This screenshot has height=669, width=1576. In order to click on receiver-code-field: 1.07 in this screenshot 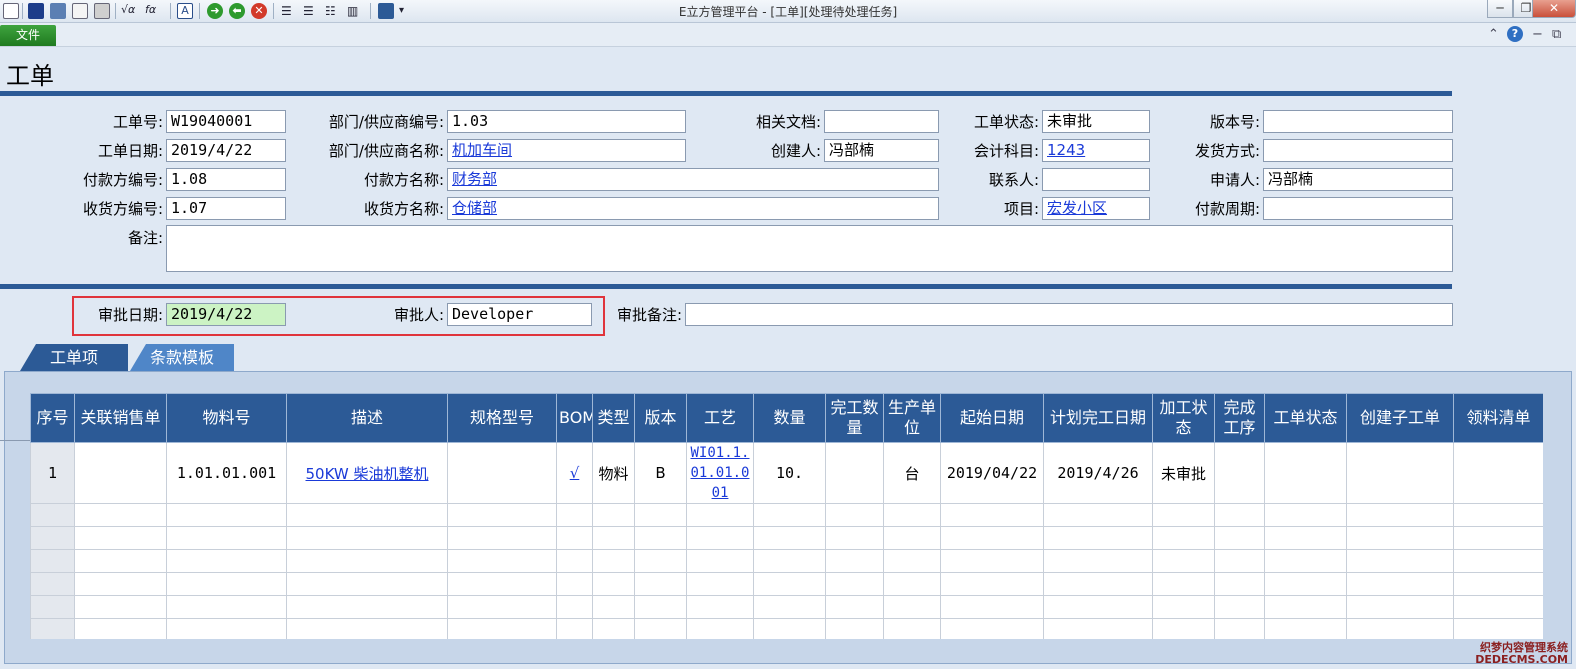, I will do `click(226, 208)`.